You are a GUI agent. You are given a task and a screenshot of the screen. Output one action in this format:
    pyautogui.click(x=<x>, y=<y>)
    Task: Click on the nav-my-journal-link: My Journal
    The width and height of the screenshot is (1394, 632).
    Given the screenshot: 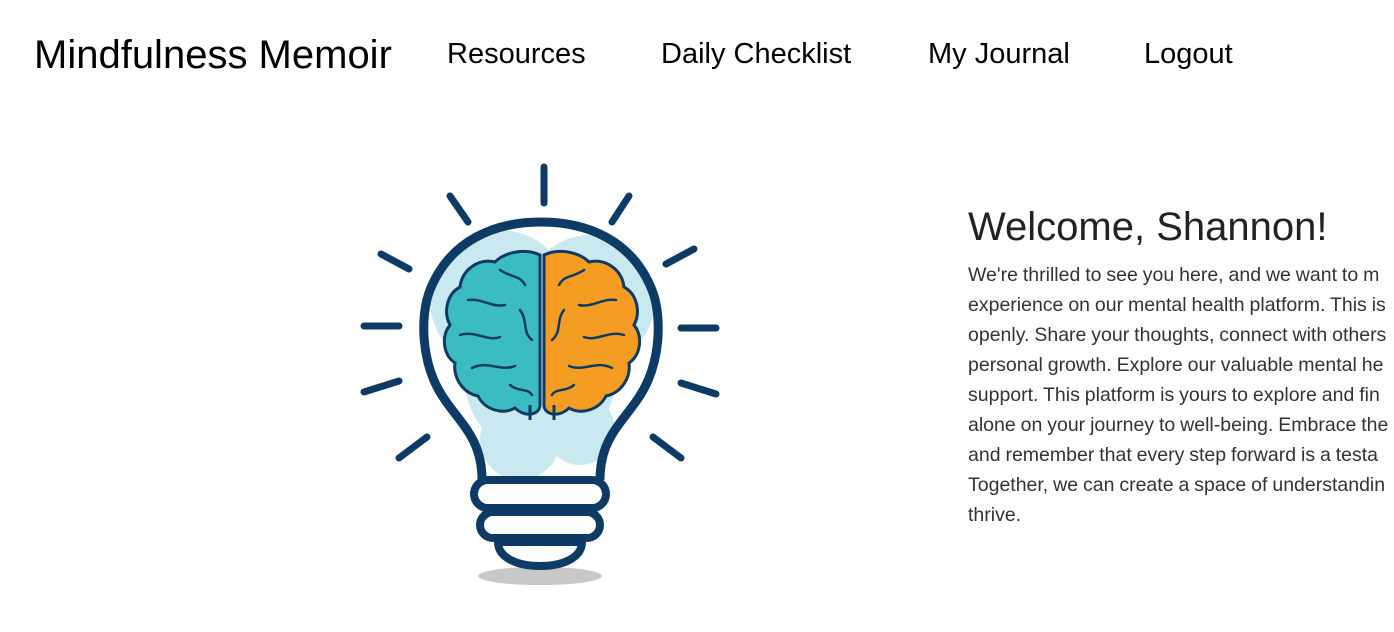 What is the action you would take?
    pyautogui.click(x=999, y=54)
    